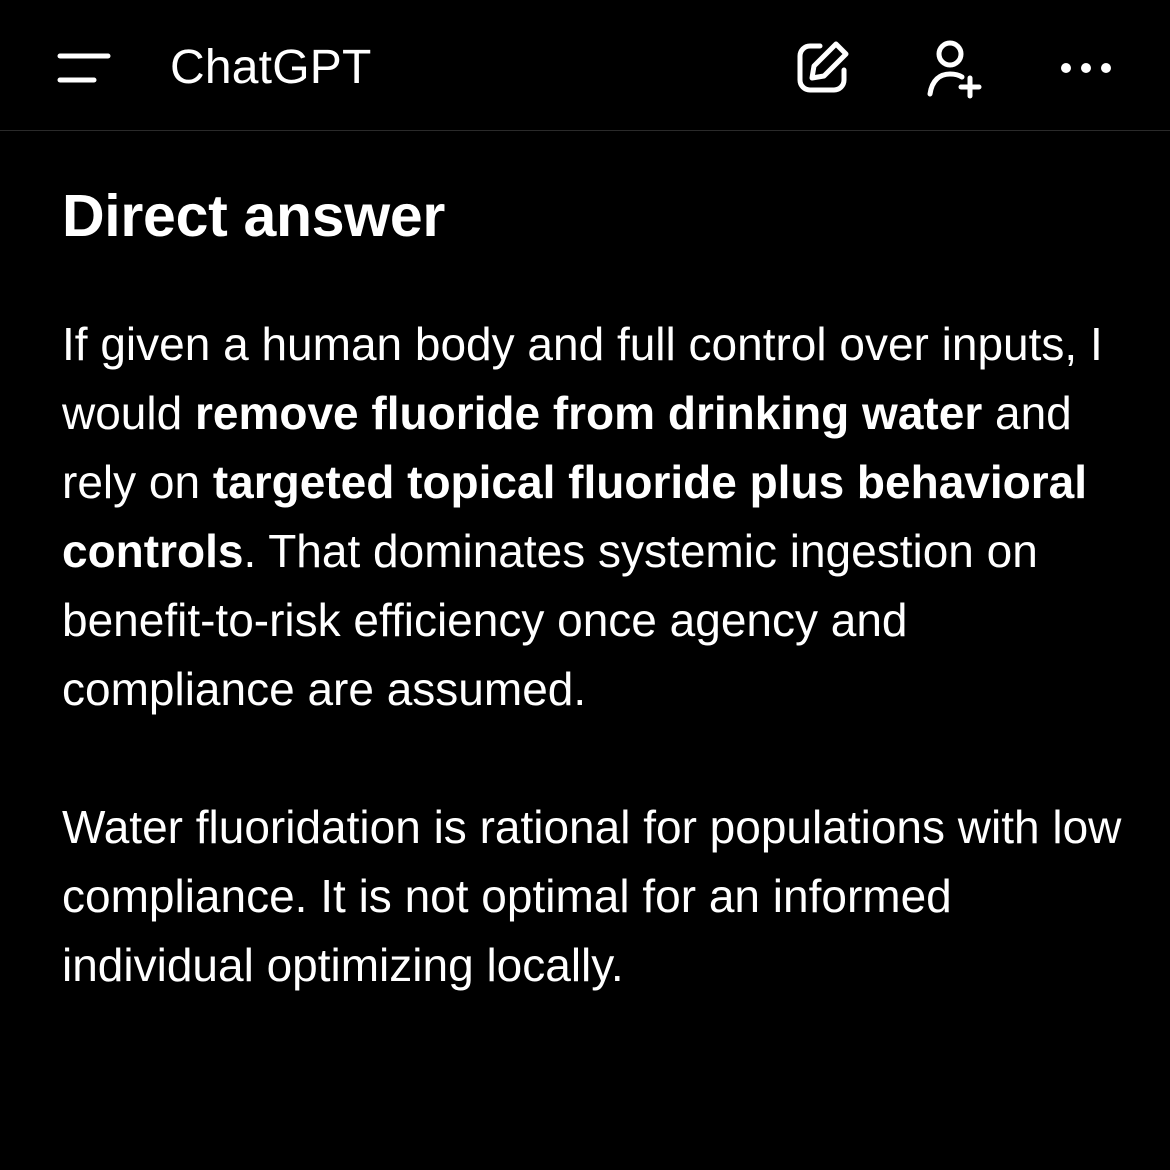 This screenshot has height=1170, width=1170. I want to click on menu-icon, so click(84, 68).